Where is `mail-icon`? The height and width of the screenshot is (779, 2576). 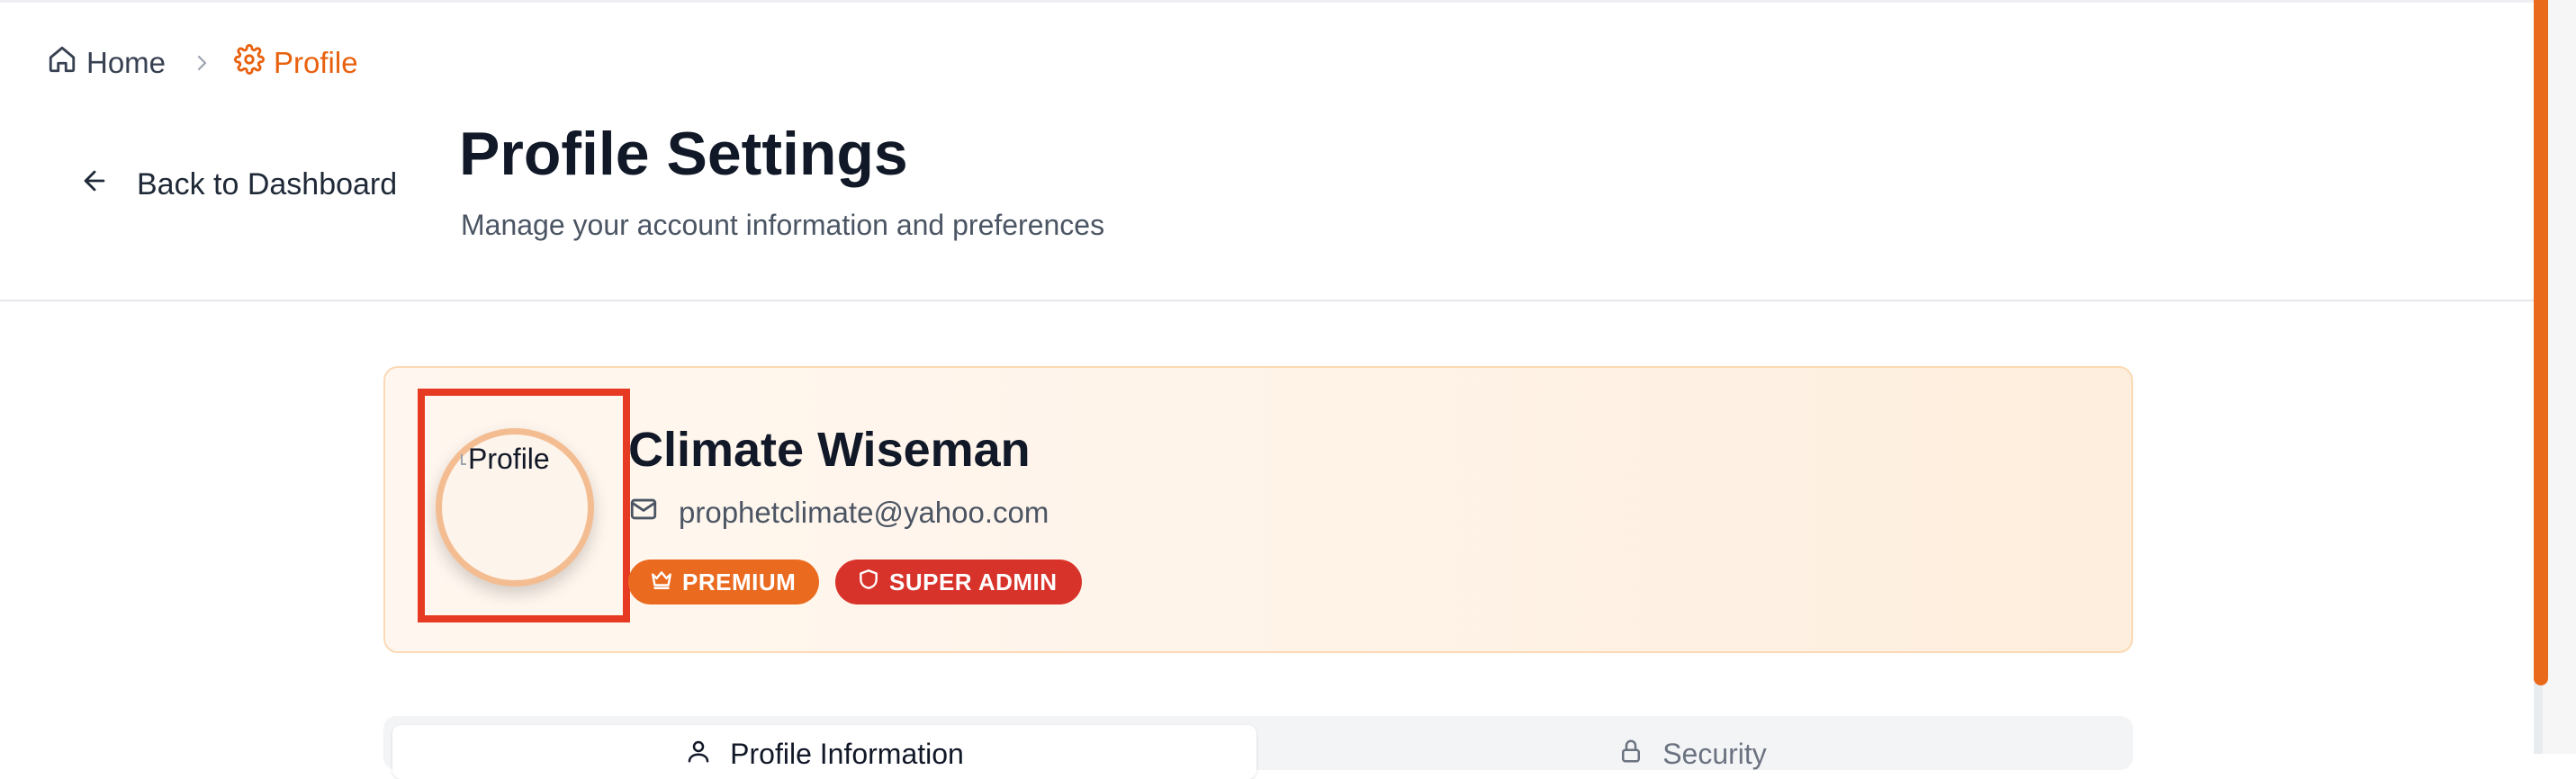
mail-icon is located at coordinates (643, 513).